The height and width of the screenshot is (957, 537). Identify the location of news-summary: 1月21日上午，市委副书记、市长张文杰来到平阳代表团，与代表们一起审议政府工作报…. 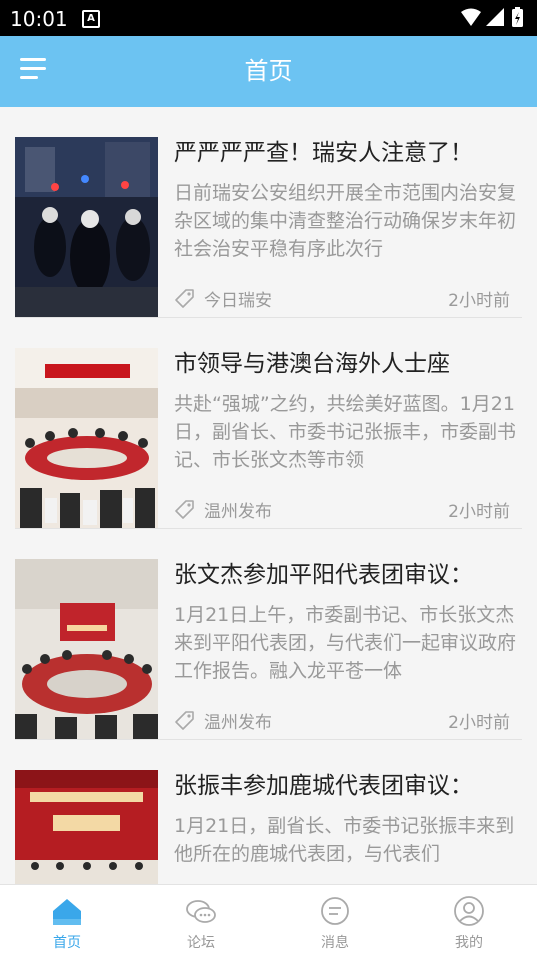
(345, 643).